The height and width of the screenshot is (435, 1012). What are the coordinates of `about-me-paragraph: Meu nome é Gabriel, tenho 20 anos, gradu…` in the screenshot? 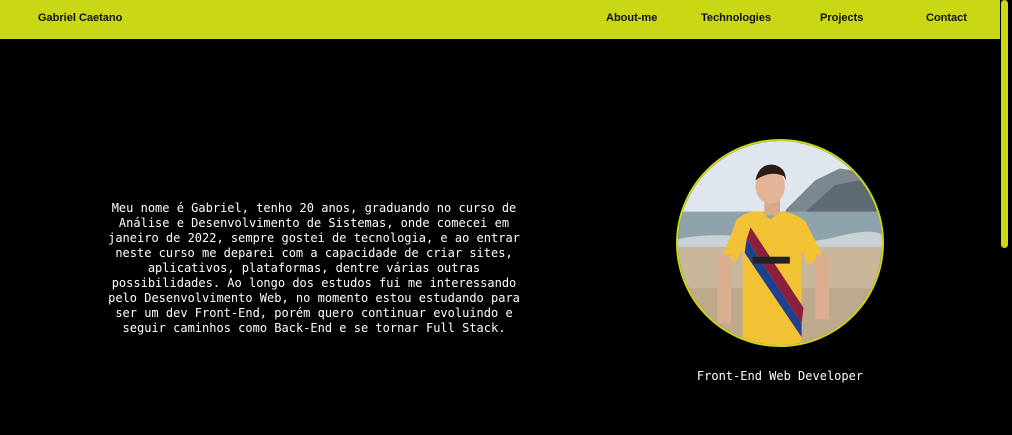 It's located at (314, 268).